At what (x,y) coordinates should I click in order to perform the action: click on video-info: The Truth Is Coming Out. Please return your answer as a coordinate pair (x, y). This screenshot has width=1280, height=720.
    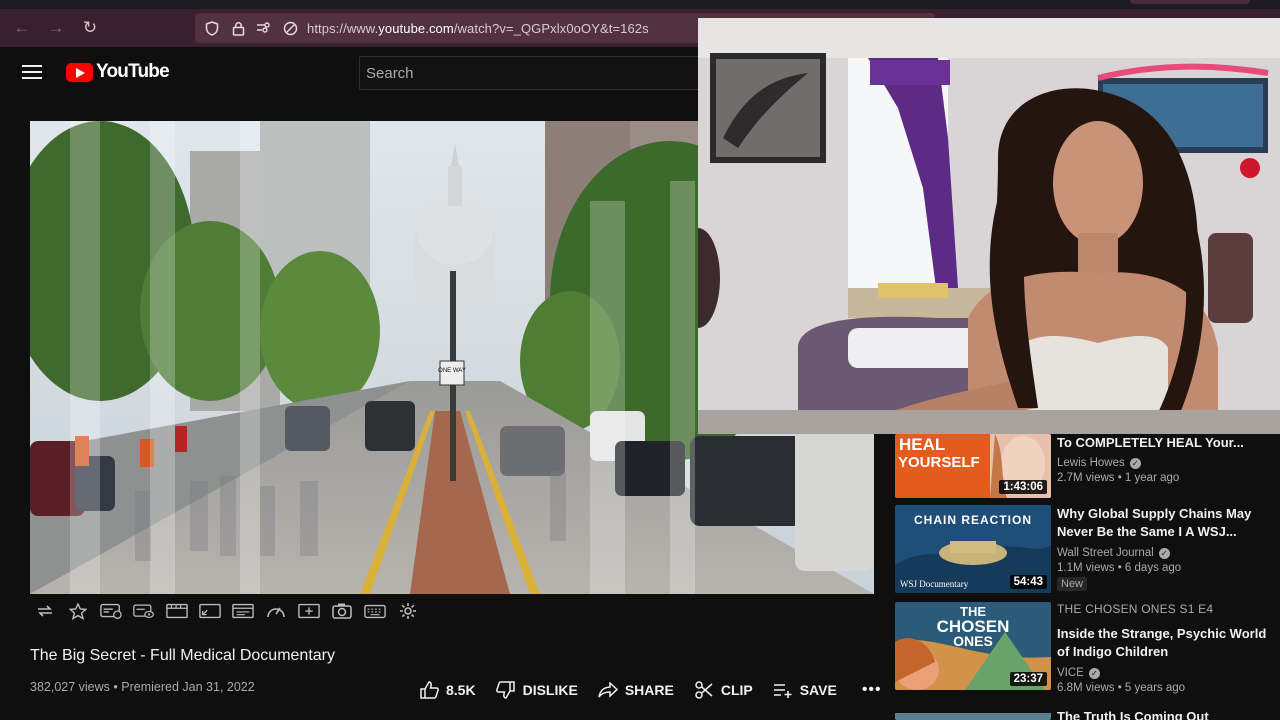
    Looking at the image, I should click on (1168, 715).